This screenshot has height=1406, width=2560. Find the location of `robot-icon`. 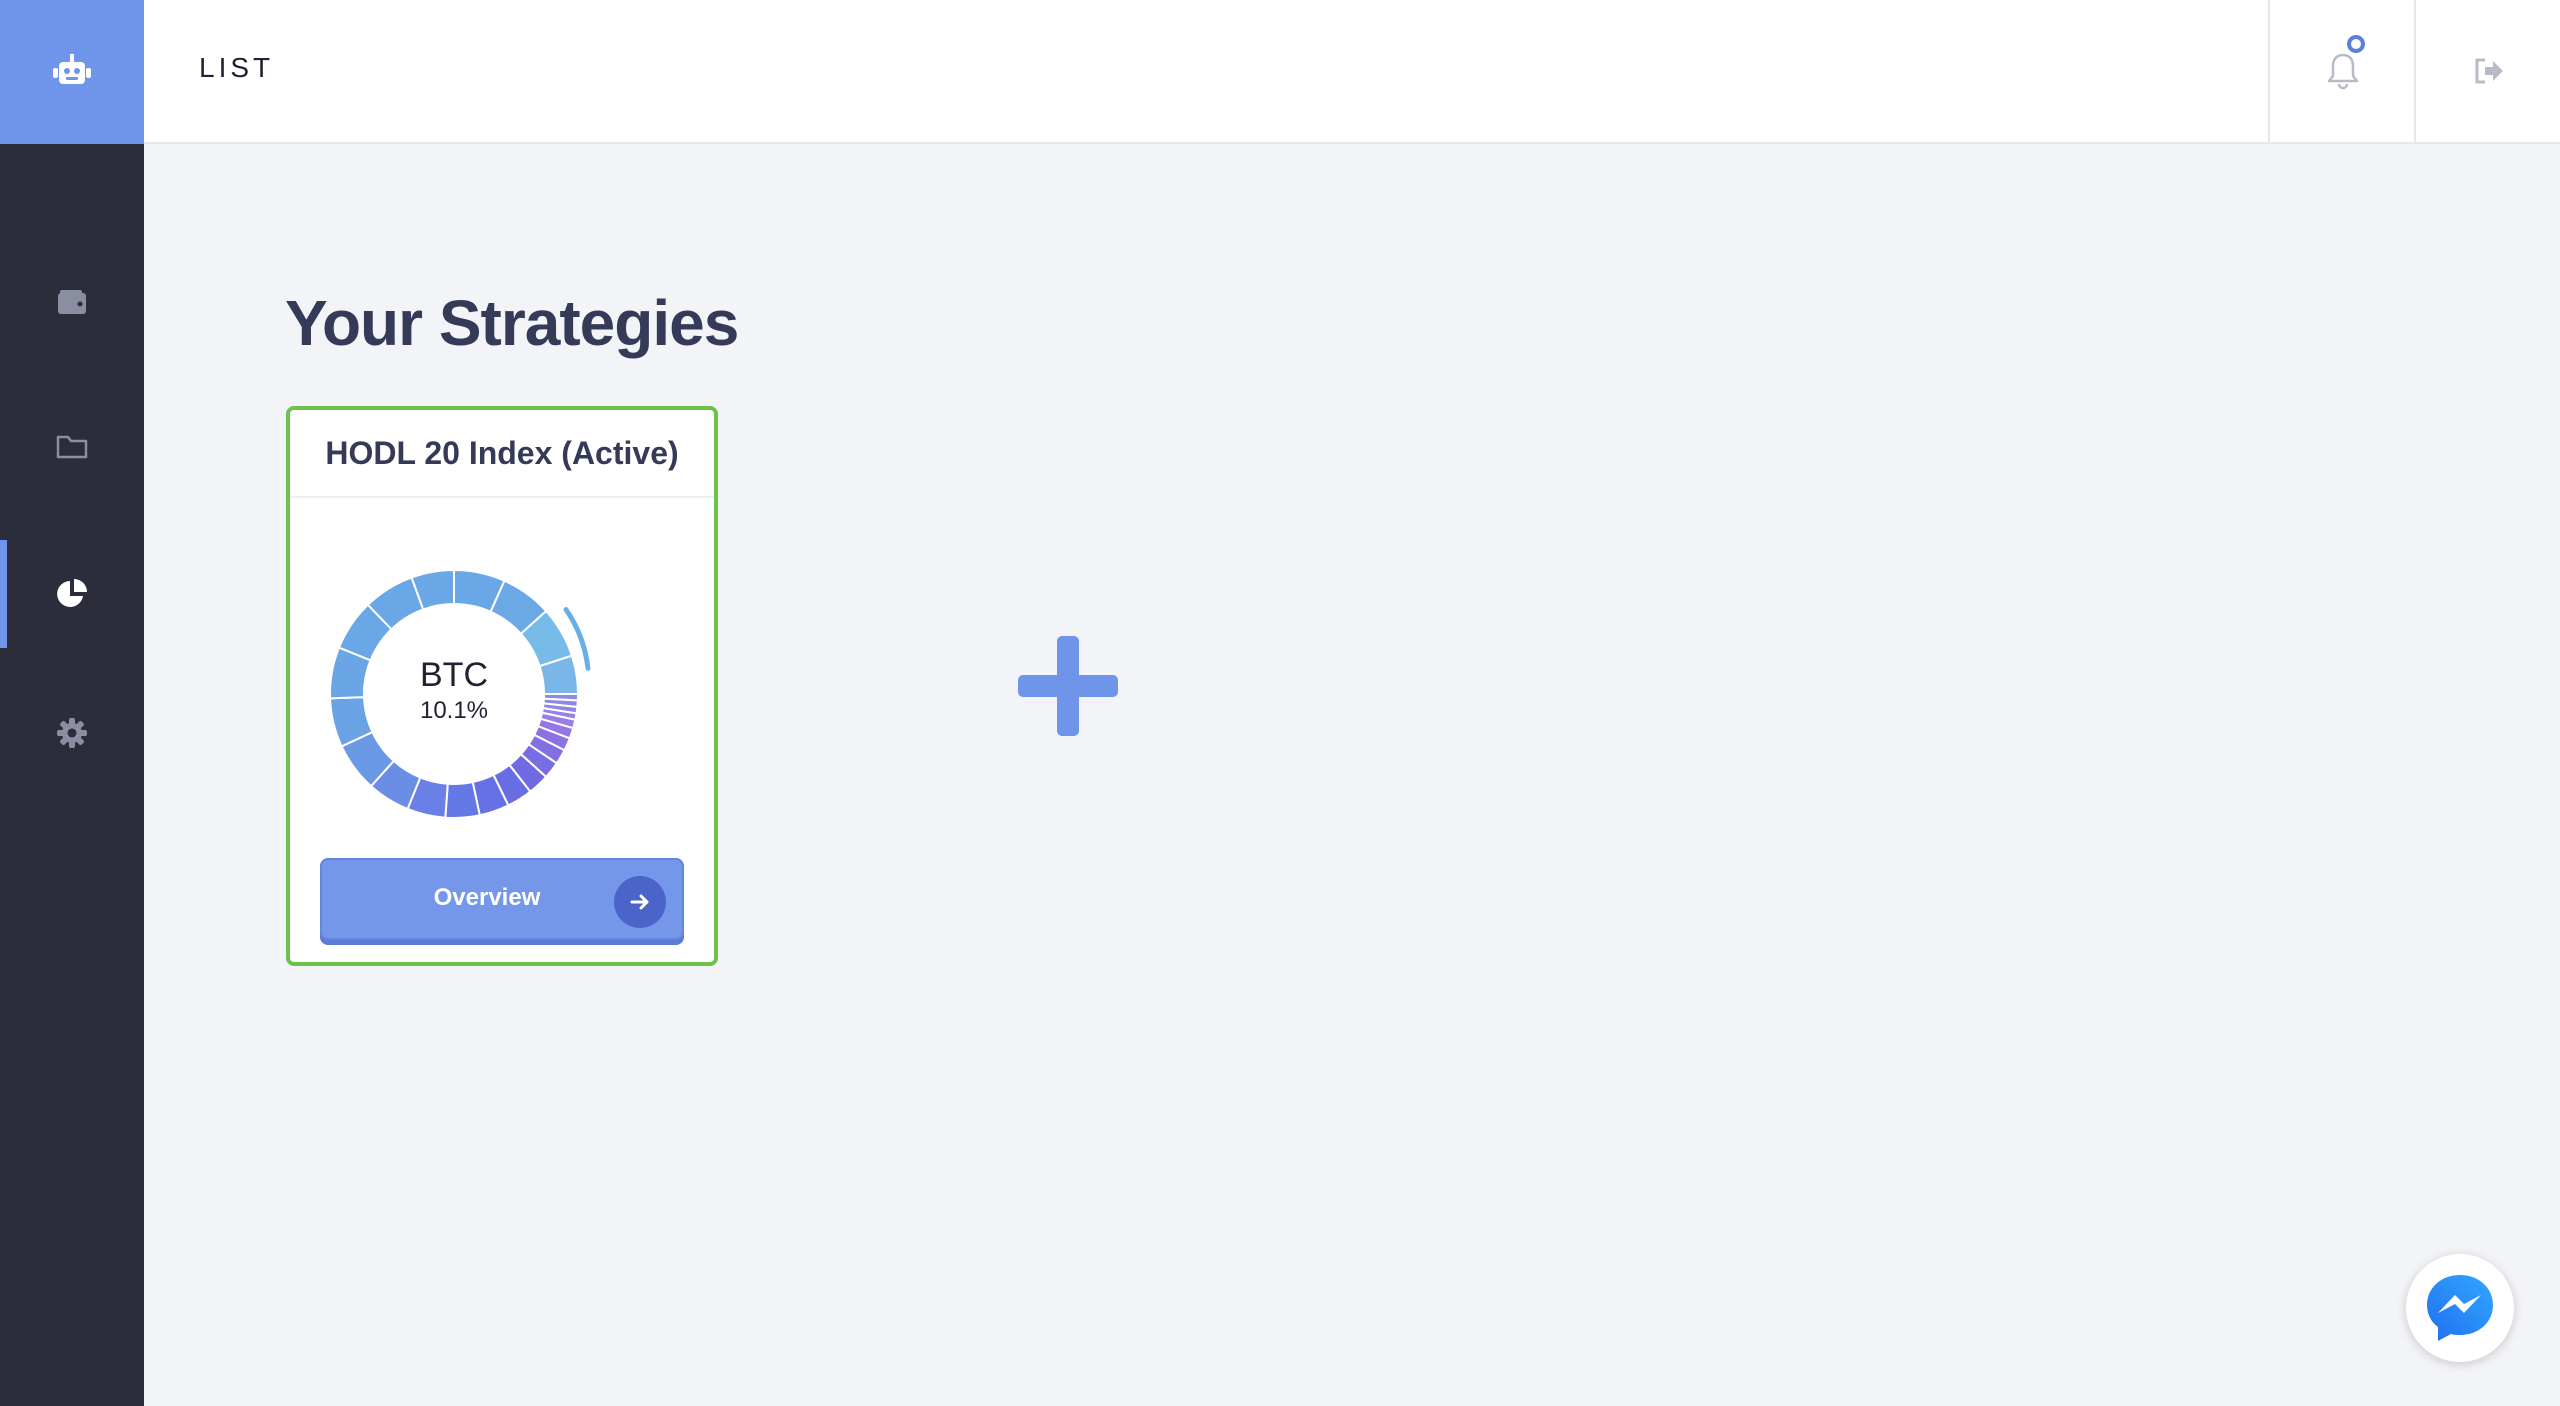

robot-icon is located at coordinates (72, 69).